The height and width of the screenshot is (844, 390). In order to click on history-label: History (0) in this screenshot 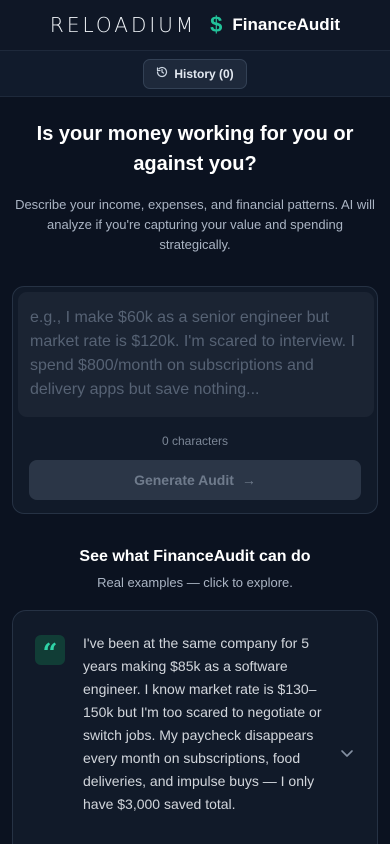, I will do `click(204, 73)`.